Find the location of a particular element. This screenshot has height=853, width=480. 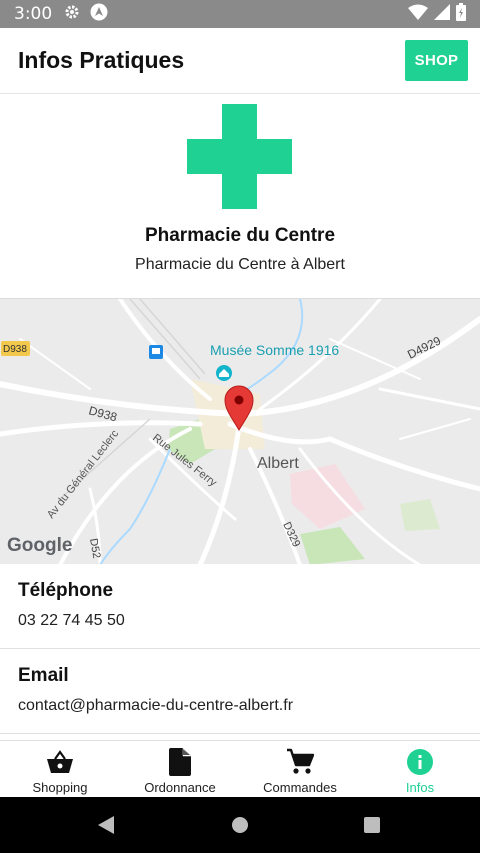

shop-button: SHOP is located at coordinates (436, 60).